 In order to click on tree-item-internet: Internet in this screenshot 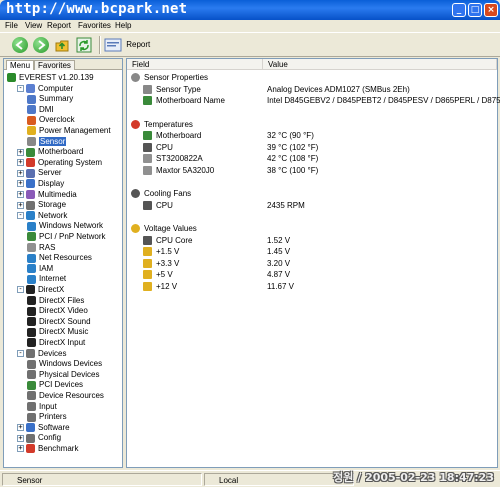, I will do `click(46, 279)`.